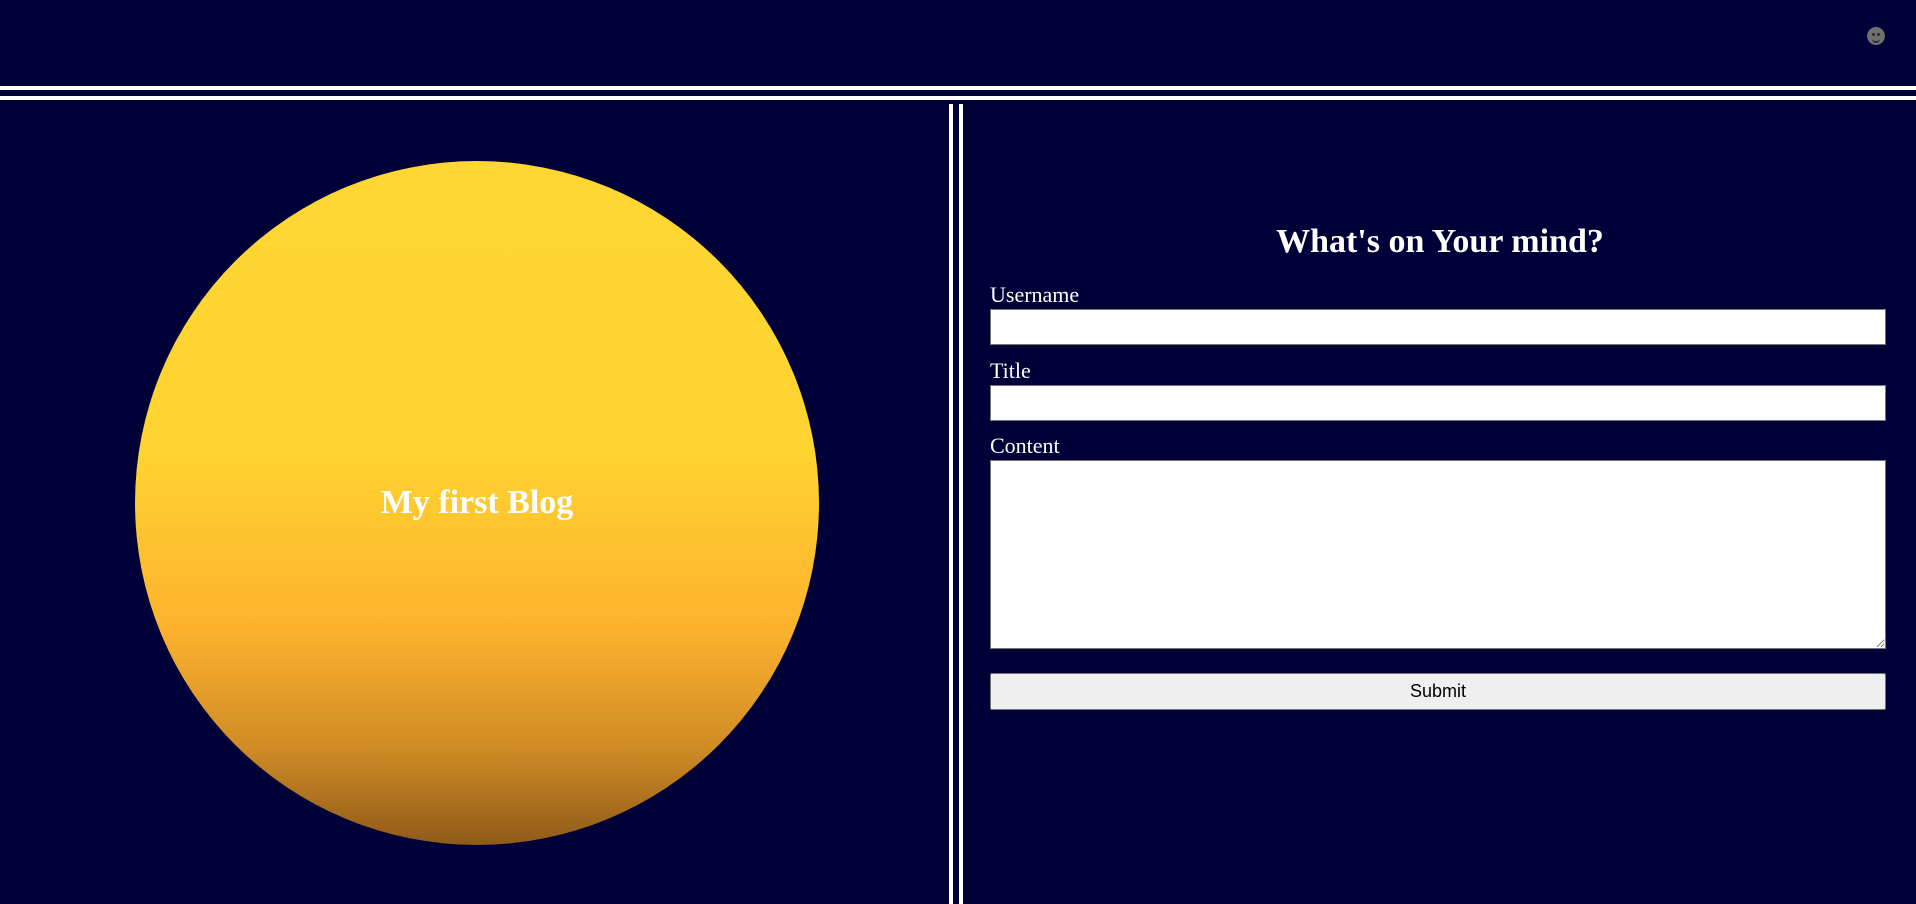  Describe the element at coordinates (961, 504) in the screenshot. I see `column-divider-right` at that location.